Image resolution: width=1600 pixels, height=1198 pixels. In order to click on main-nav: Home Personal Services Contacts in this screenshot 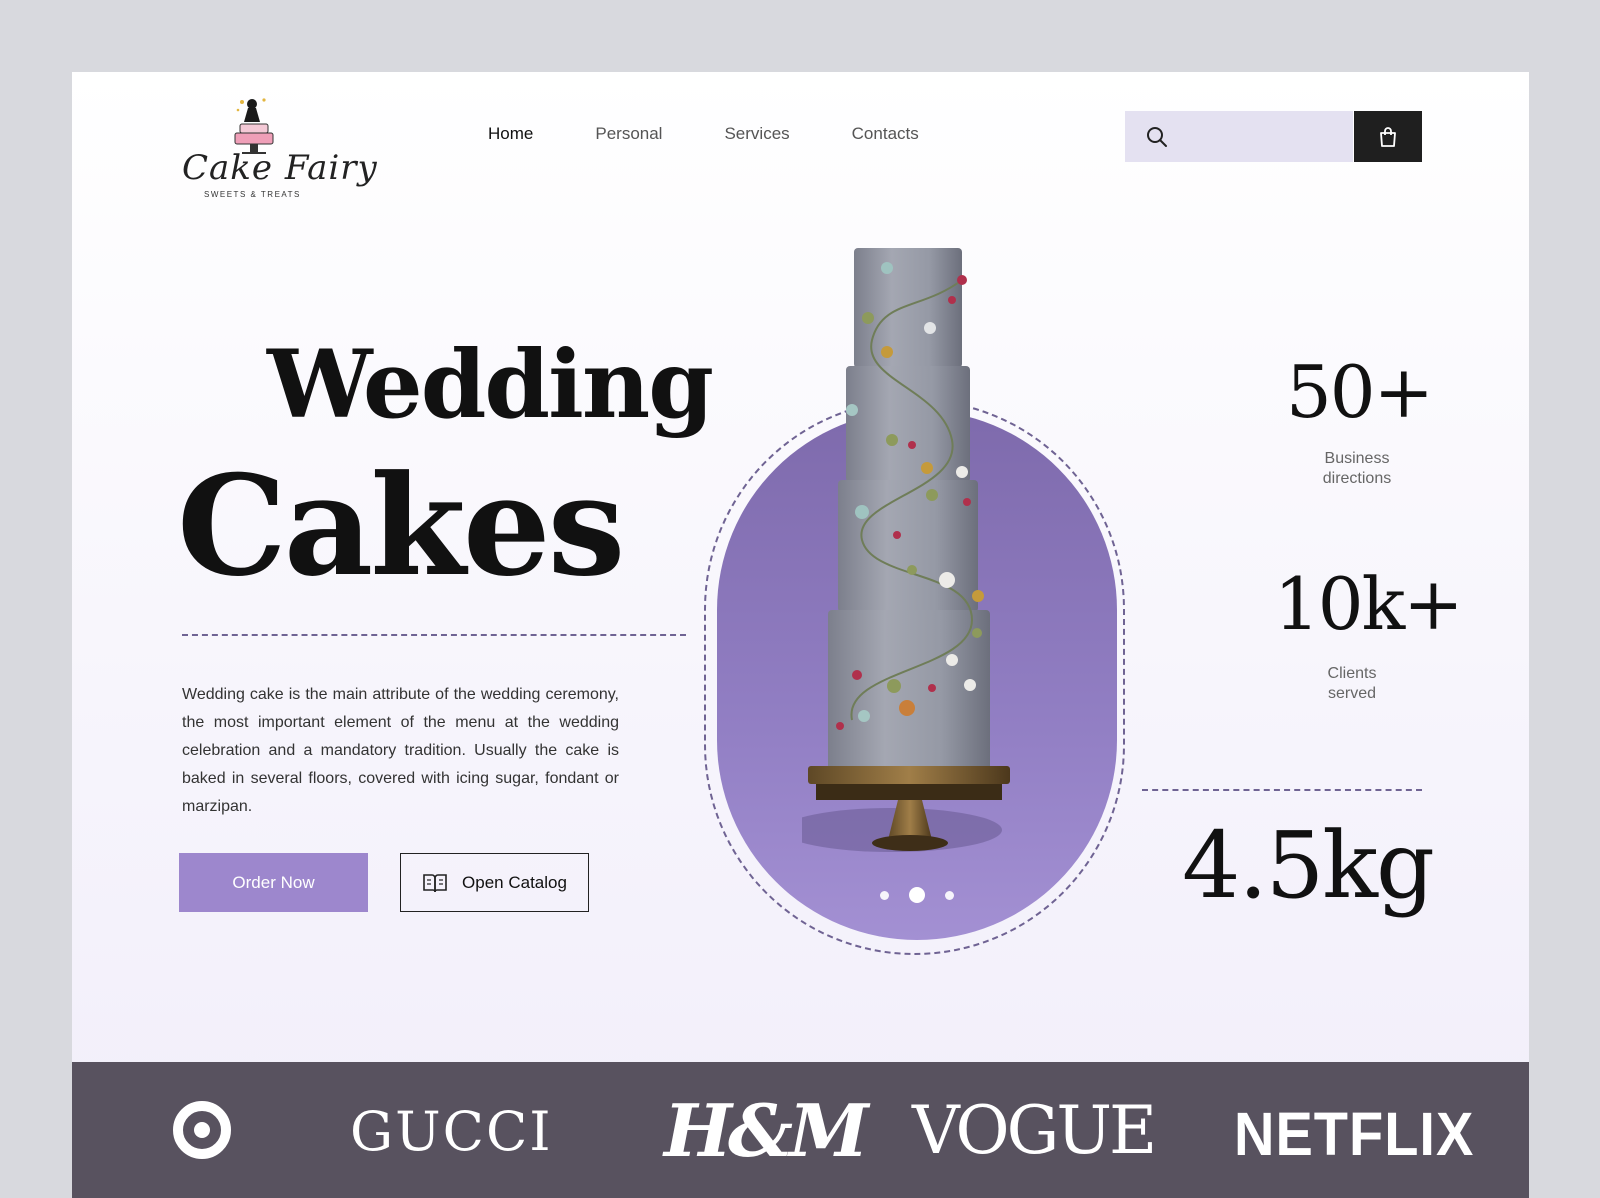, I will do `click(734, 134)`.